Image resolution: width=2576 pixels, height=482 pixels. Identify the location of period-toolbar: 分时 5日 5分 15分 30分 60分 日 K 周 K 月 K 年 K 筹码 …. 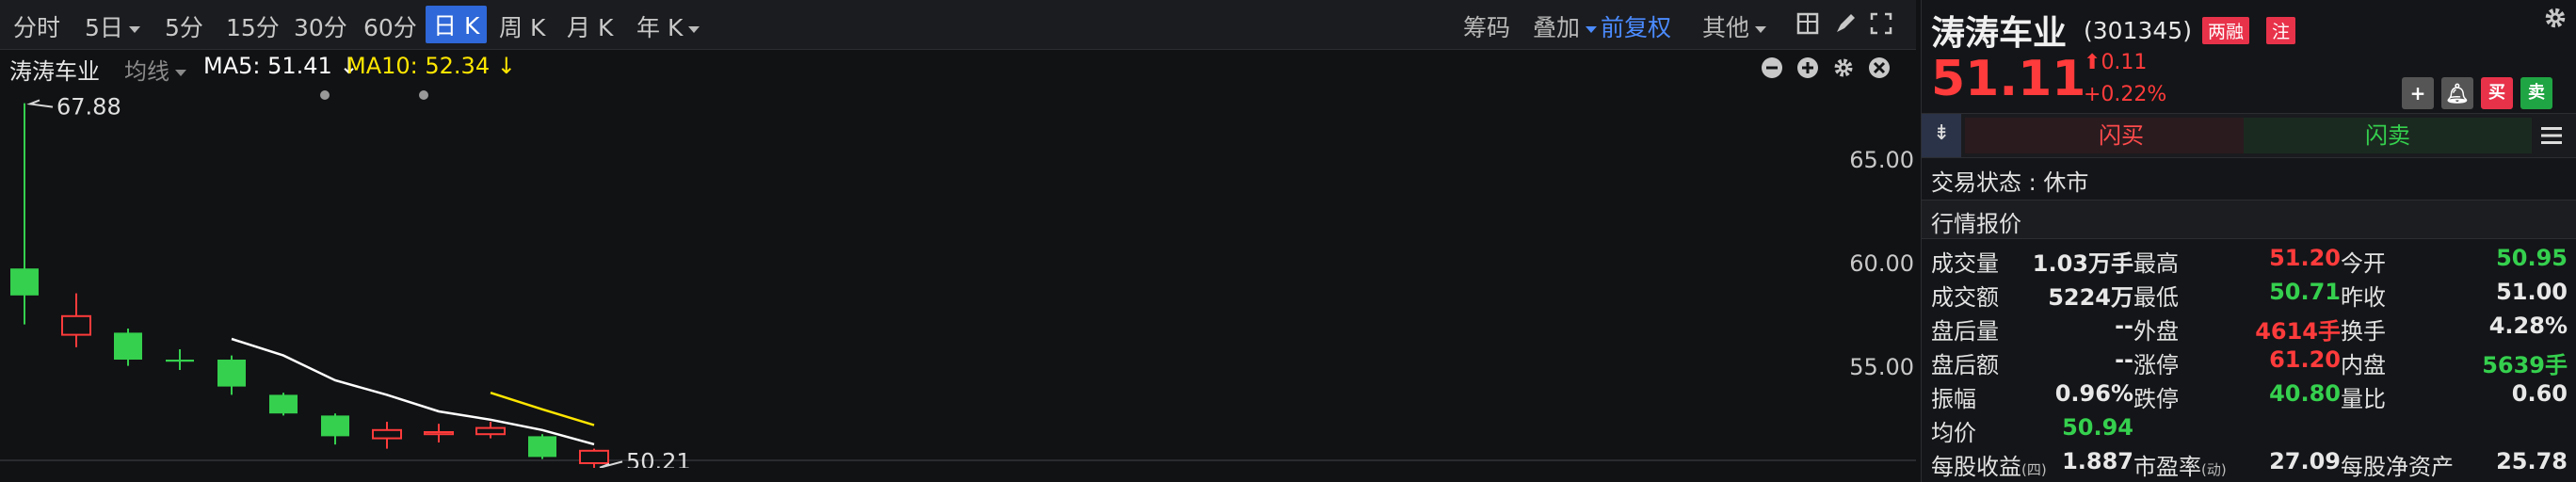
(958, 25).